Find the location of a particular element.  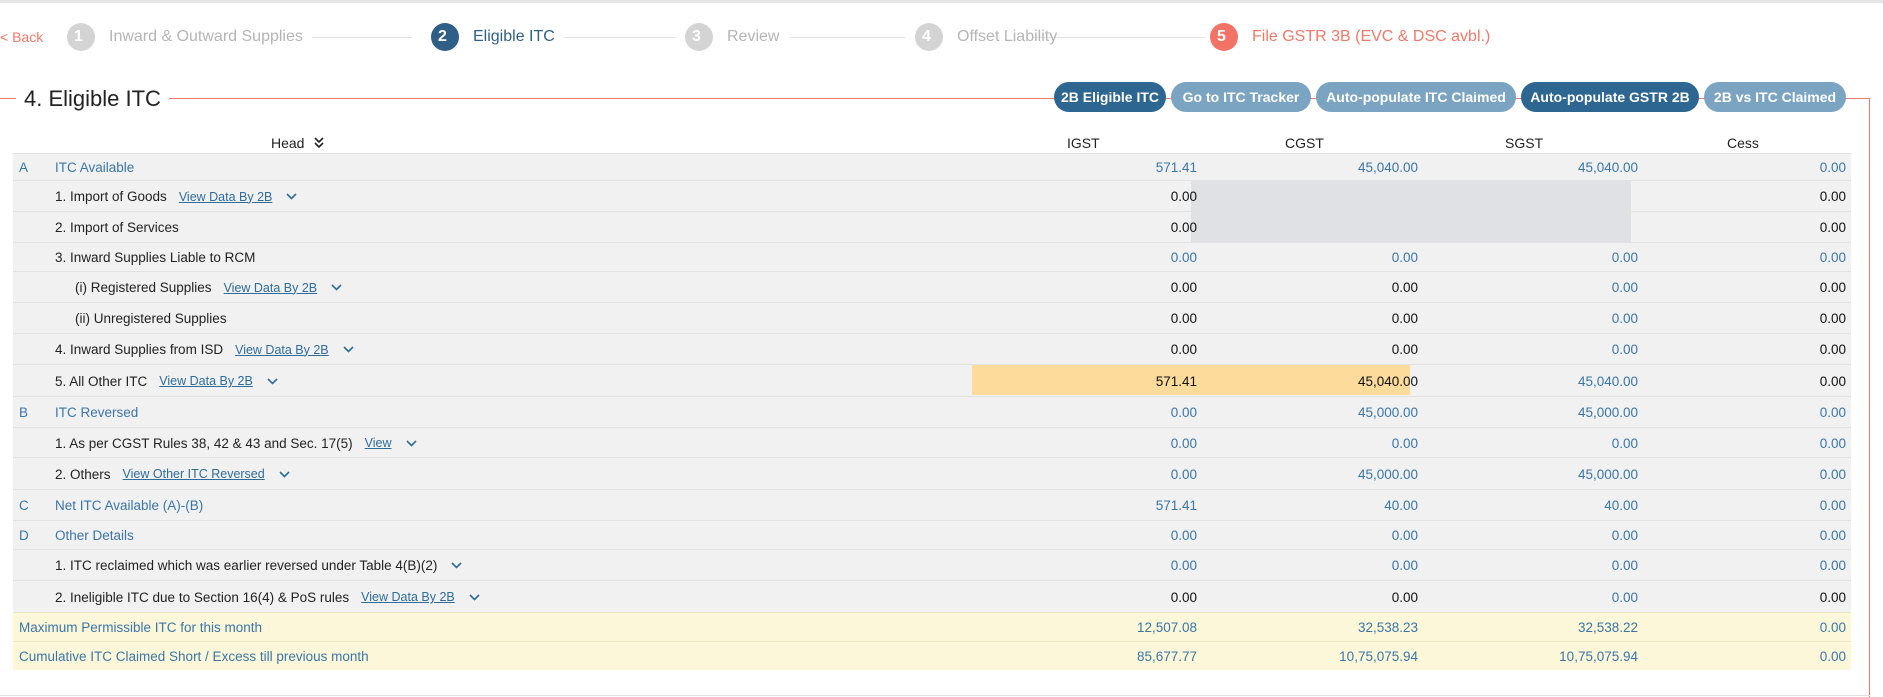

2b-vs-itc-claimed-button: 2B vs ITC Claimed is located at coordinates (1775, 97).